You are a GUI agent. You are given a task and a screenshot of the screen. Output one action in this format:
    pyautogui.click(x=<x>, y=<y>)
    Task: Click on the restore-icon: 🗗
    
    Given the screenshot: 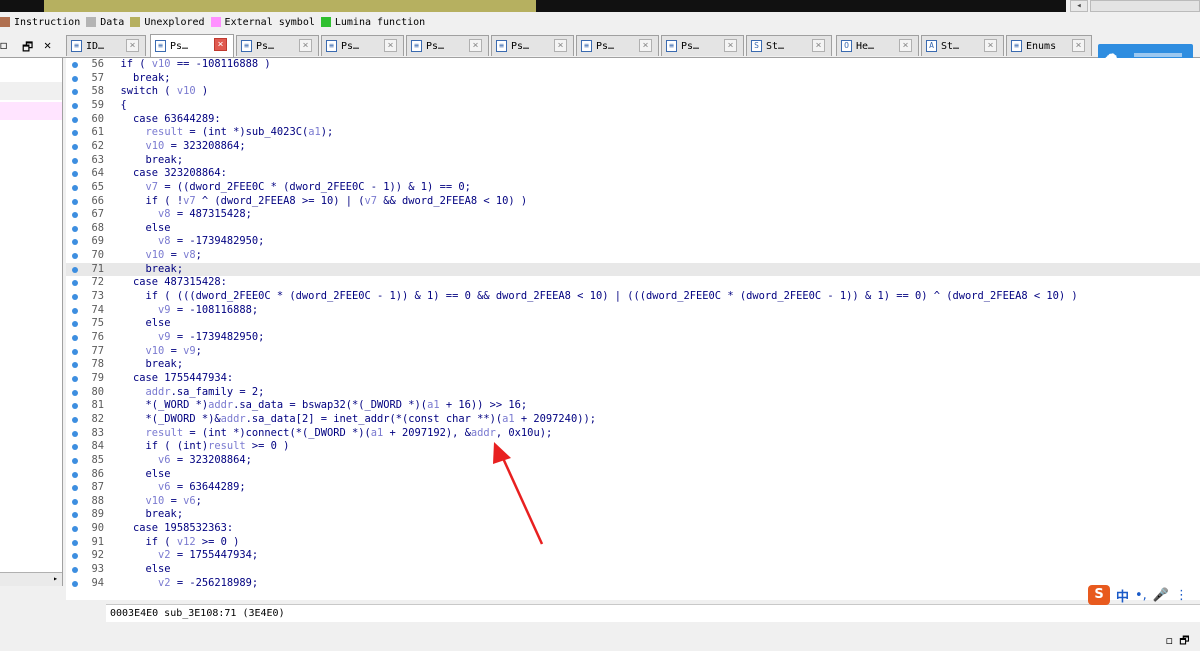 What is the action you would take?
    pyautogui.click(x=27, y=48)
    